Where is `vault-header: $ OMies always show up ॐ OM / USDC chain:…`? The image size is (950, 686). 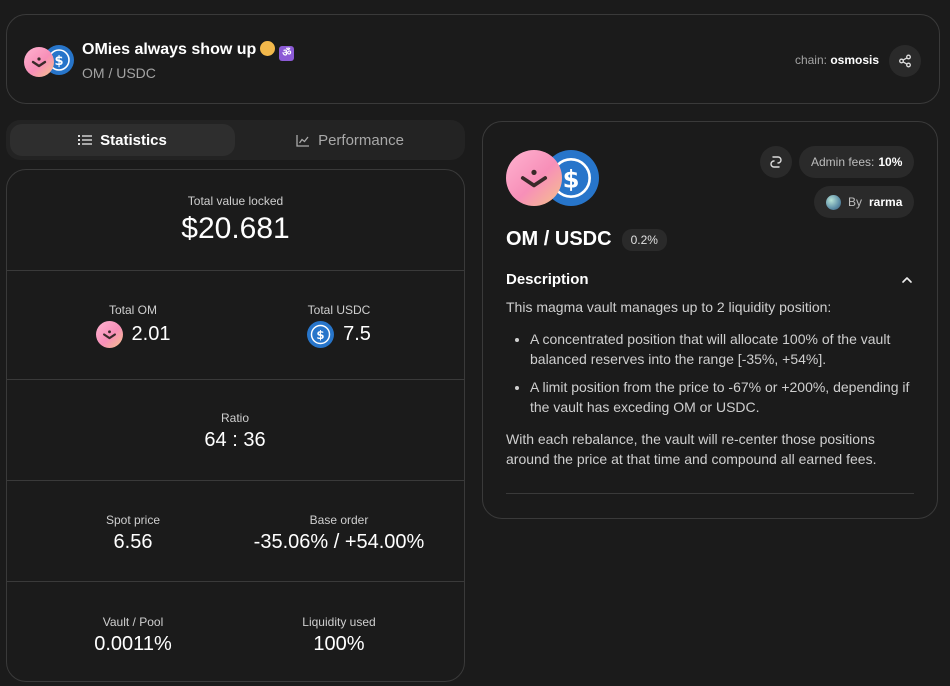
vault-header: $ OMies always show up ॐ OM / USDC chain:… is located at coordinates (473, 59).